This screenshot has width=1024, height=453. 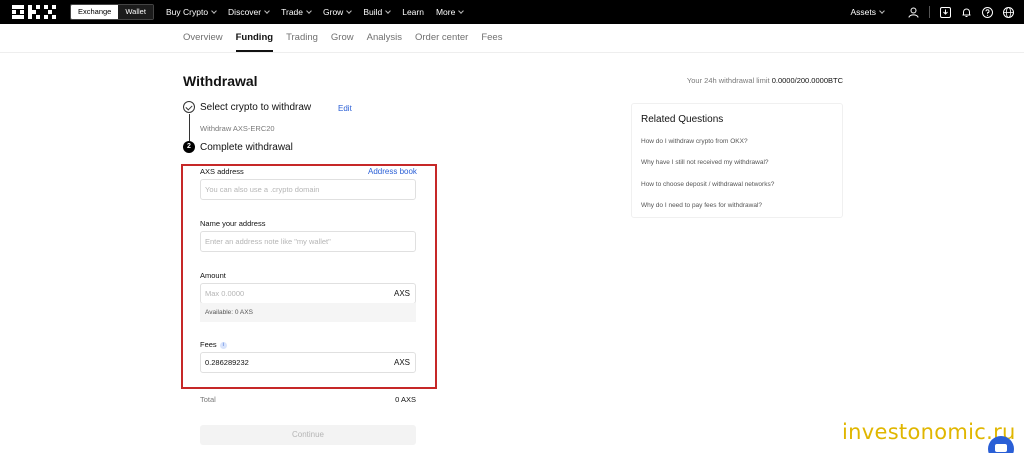 What do you see at coordinates (189, 147) in the screenshot?
I see `step-number-badge: 2` at bounding box center [189, 147].